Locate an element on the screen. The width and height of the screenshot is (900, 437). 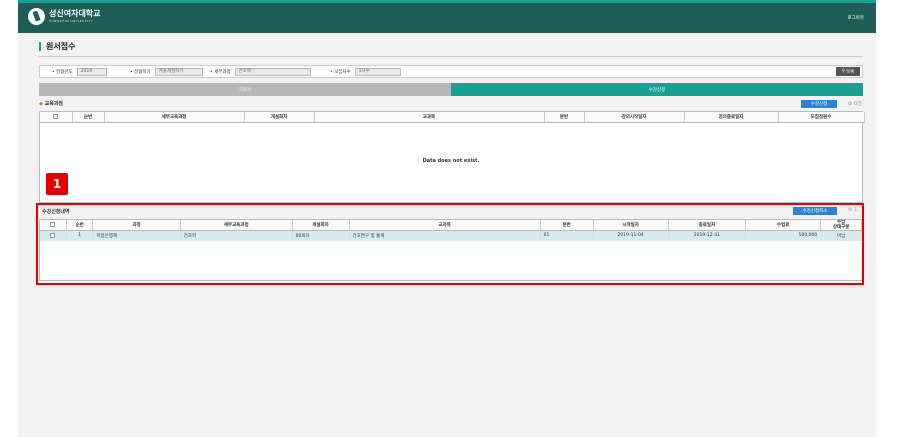
course-label: 세부과정 is located at coordinates (220, 72).